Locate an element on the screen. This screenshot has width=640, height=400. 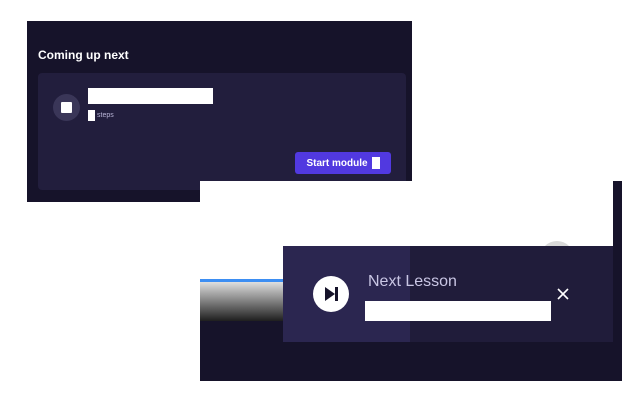
close-icon is located at coordinates (563, 294).